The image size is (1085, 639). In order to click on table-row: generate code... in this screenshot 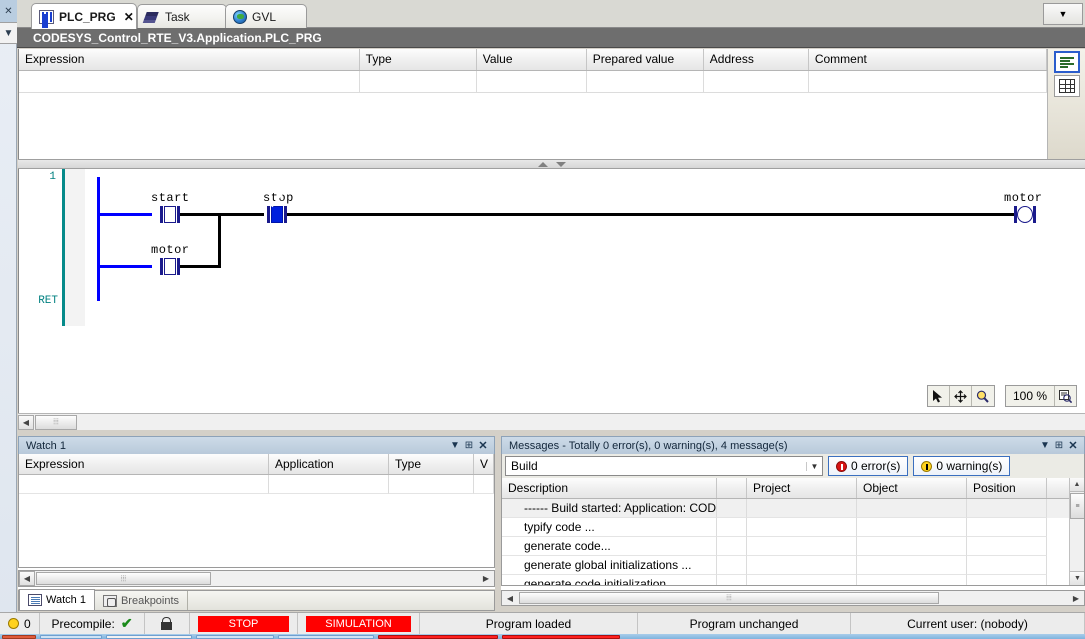, I will do `click(793, 546)`.